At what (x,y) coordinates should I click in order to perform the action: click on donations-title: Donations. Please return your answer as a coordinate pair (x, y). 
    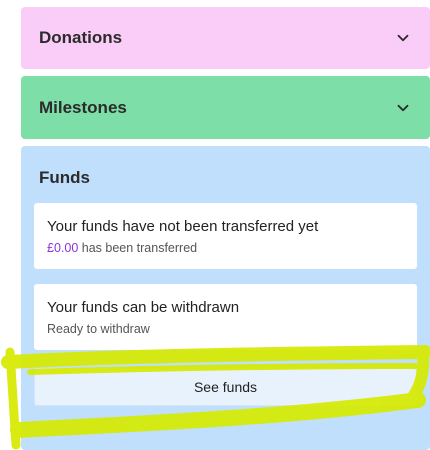
    Looking at the image, I should click on (81, 37).